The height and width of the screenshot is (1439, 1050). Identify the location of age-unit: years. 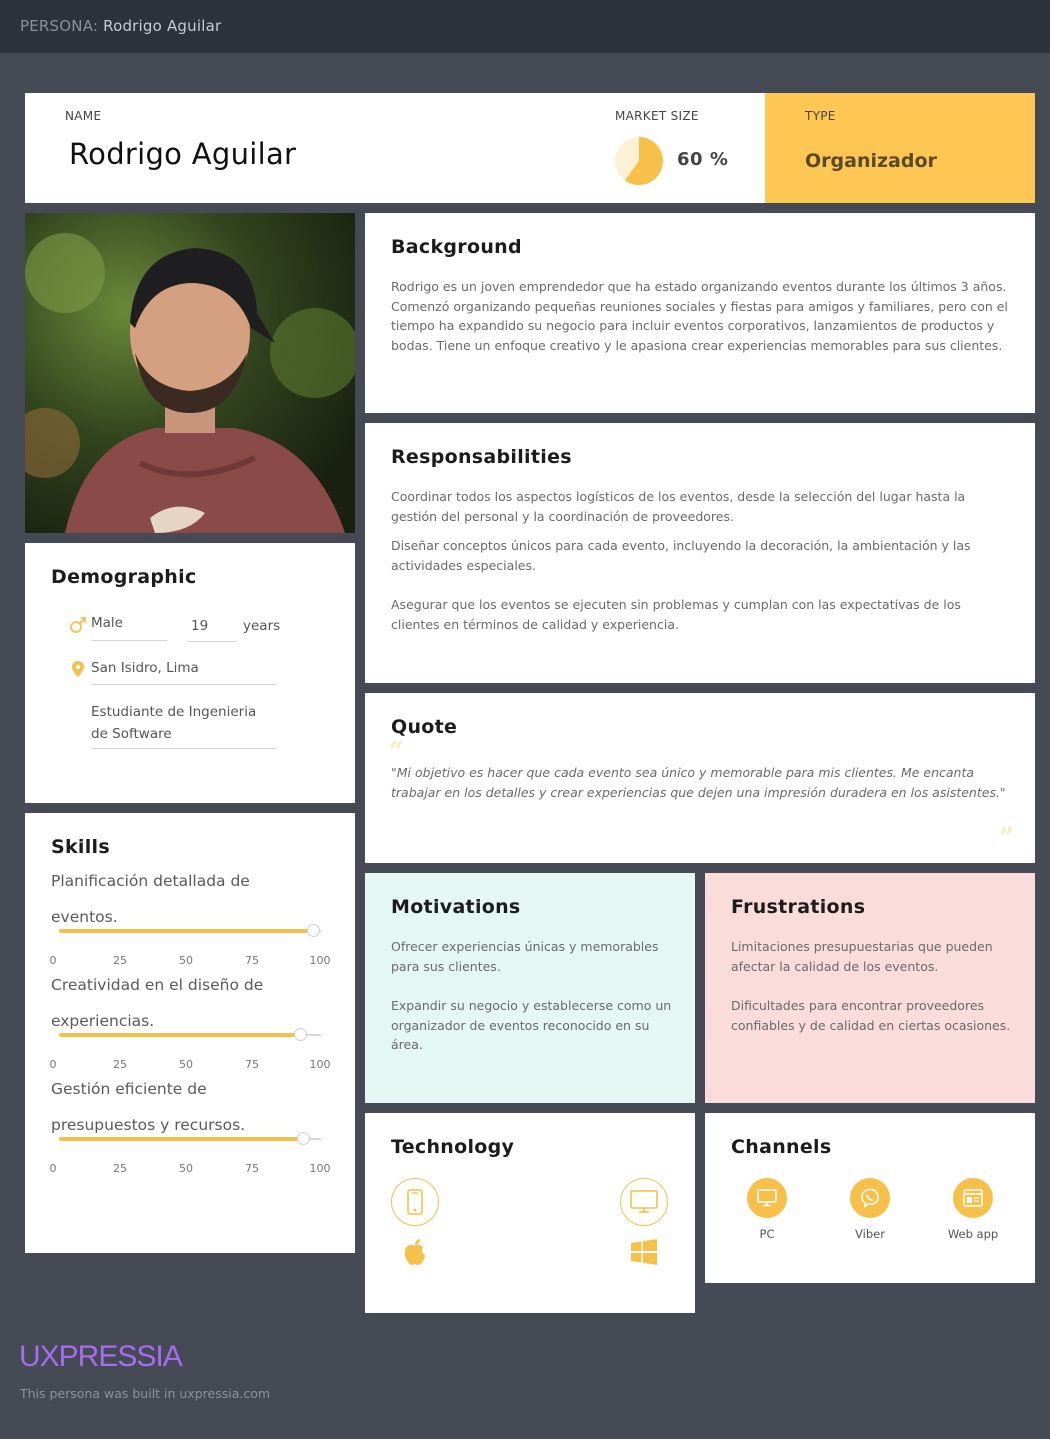
(262, 626).